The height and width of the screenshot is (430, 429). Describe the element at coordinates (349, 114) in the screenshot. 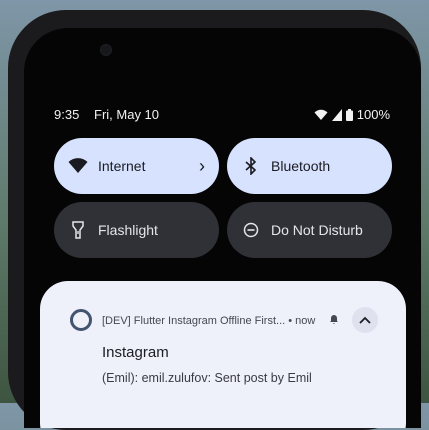

I see `battery-icon` at that location.